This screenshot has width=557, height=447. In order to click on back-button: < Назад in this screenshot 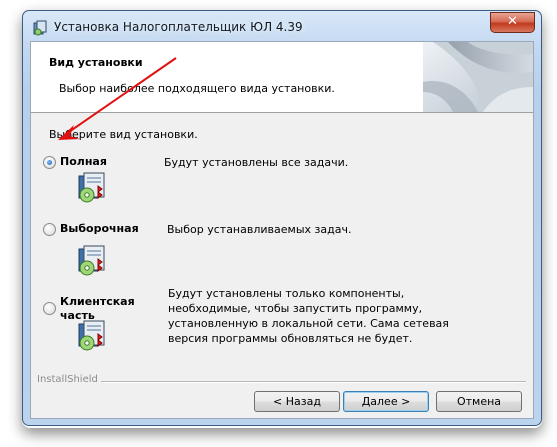, I will do `click(297, 401)`.